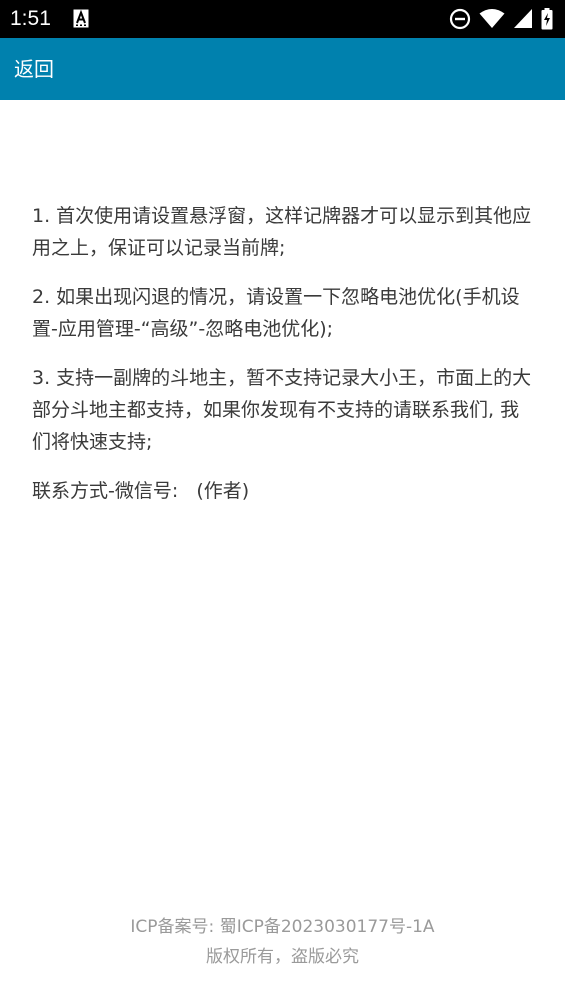  What do you see at coordinates (141, 491) in the screenshot?
I see `contact-info: 联系方式-微信号: (作者)` at bounding box center [141, 491].